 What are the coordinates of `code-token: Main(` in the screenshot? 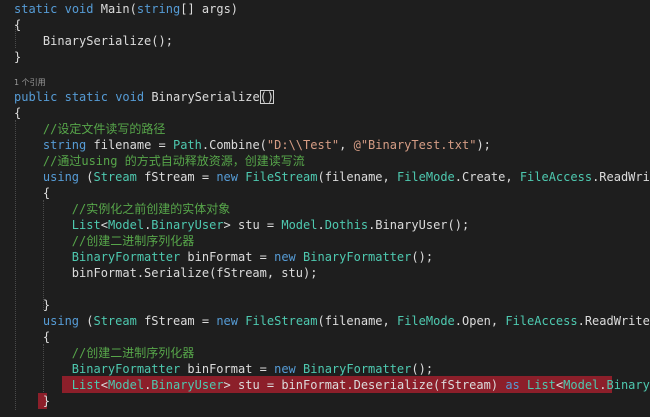 It's located at (115, 9).